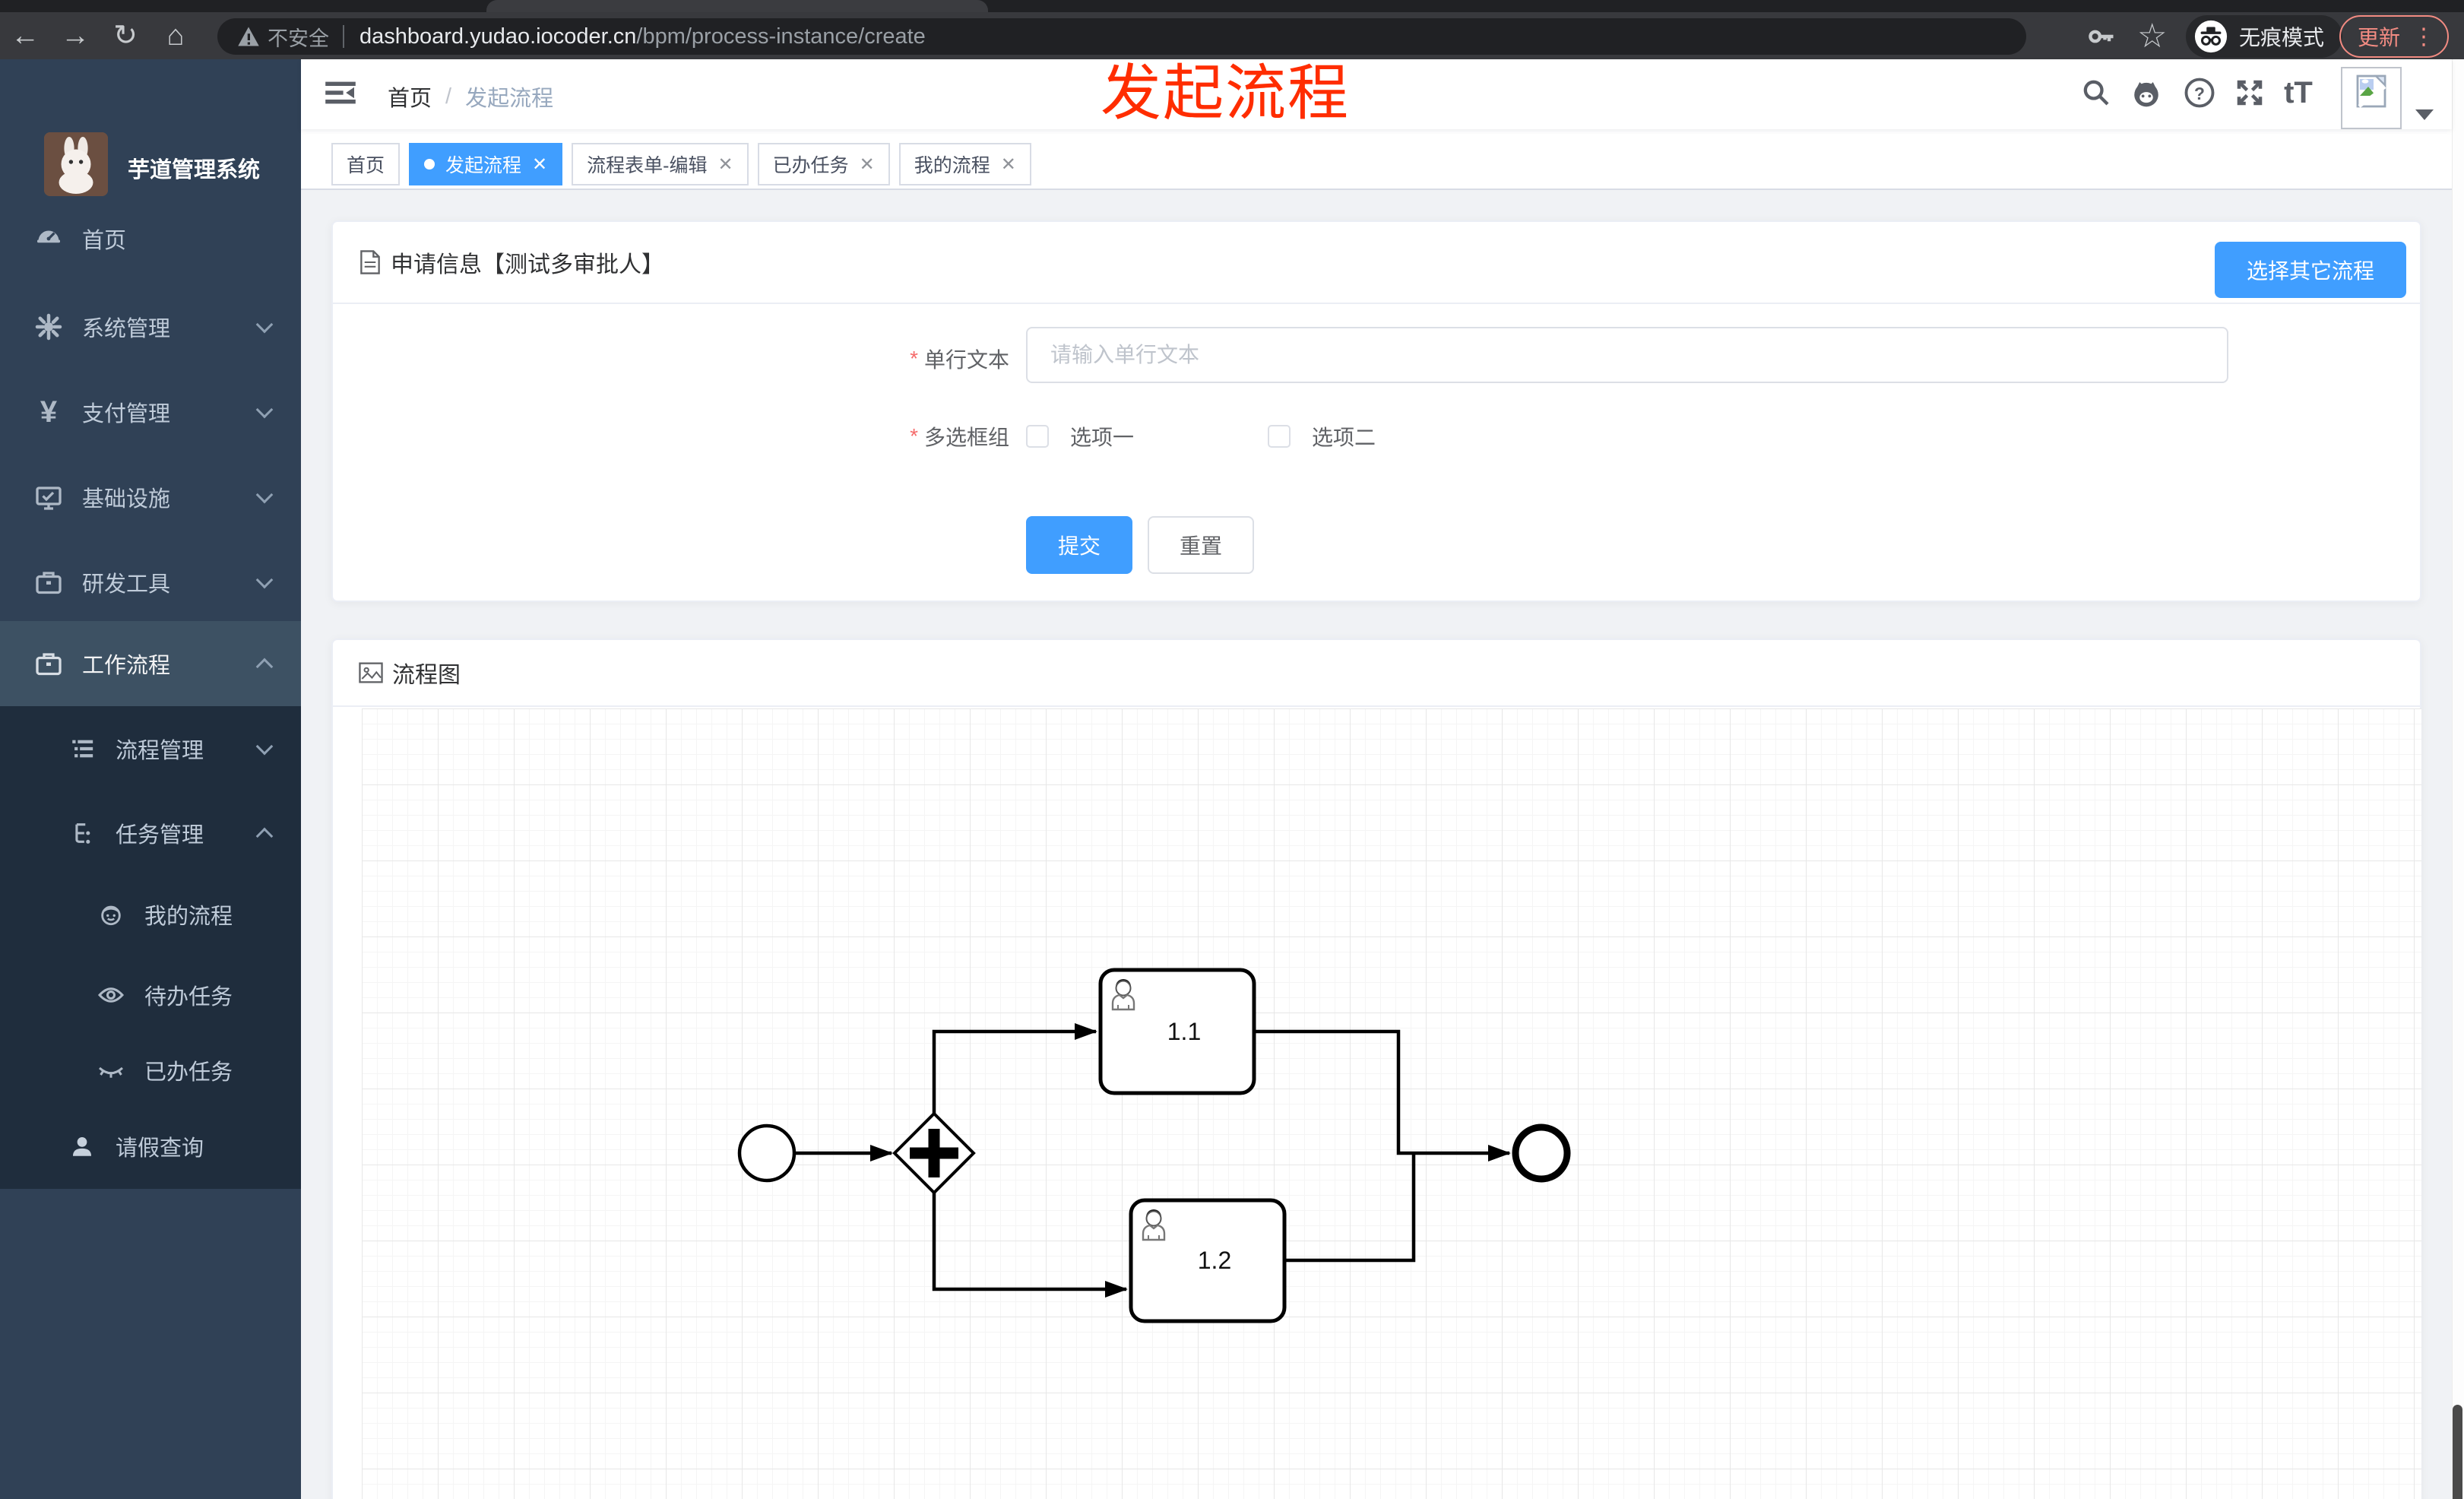 The height and width of the screenshot is (1499, 2464). I want to click on sidebar-item-todo-tasks: 待办任务, so click(150, 995).